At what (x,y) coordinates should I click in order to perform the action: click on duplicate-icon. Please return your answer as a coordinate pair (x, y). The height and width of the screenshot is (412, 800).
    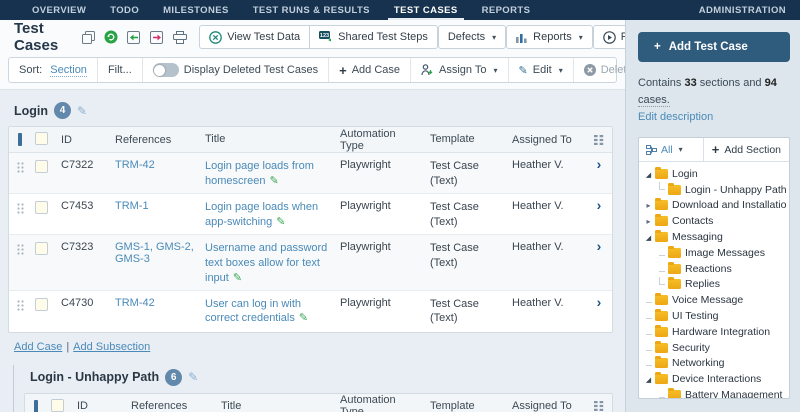
    Looking at the image, I should click on (89, 37).